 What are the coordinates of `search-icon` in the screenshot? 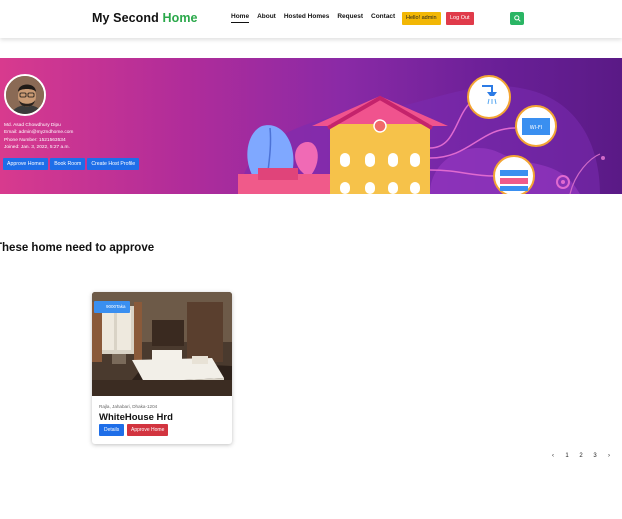 It's located at (517, 18).